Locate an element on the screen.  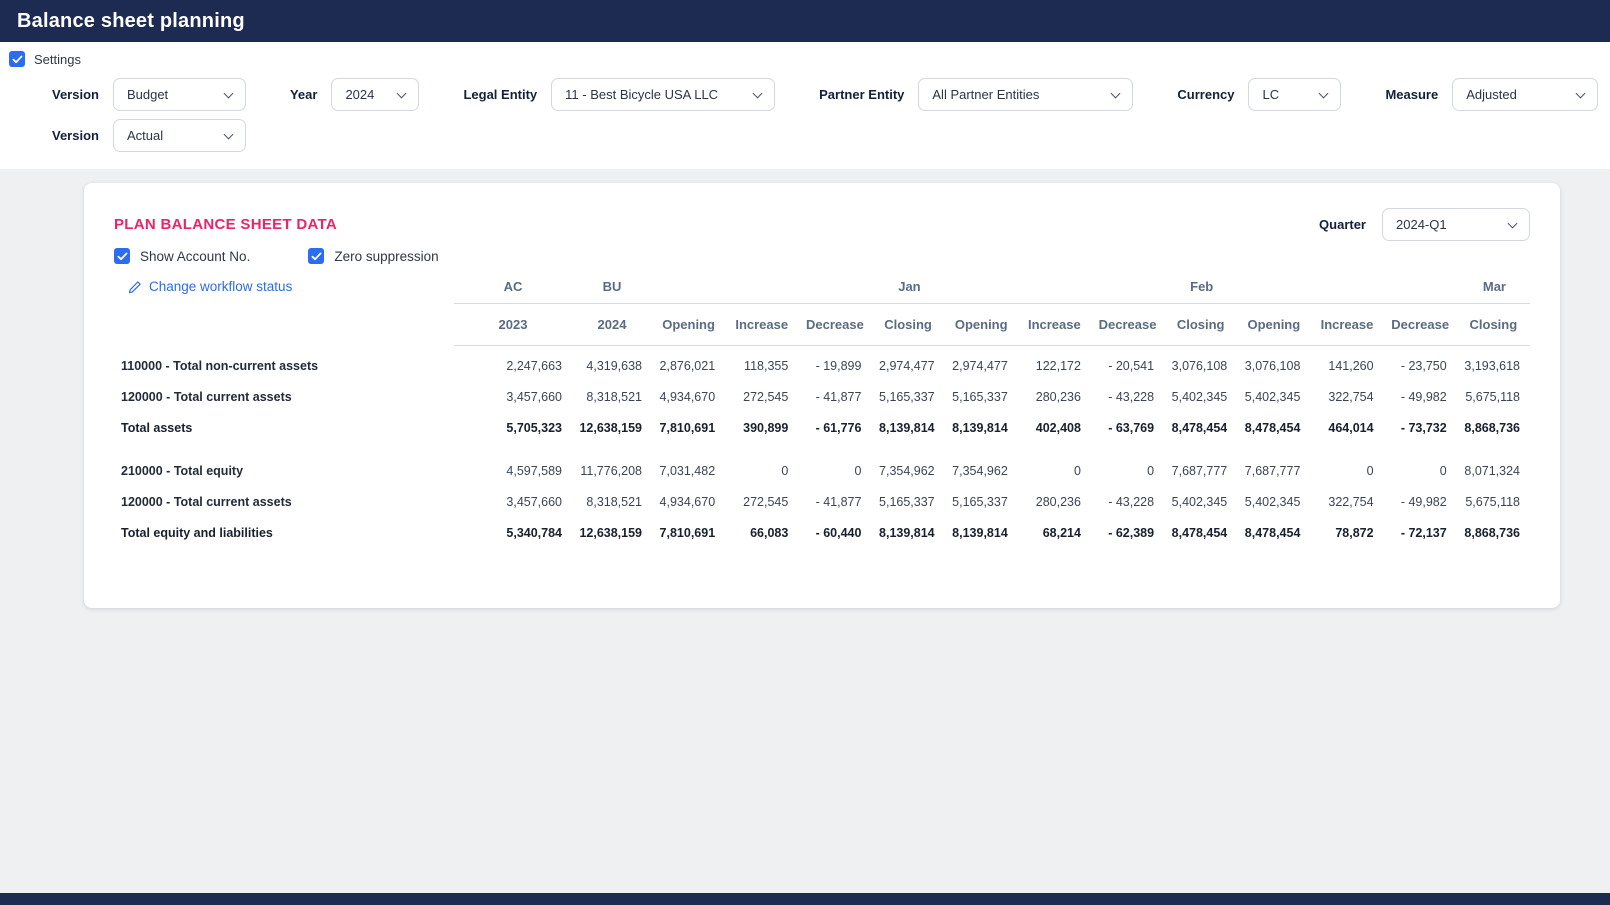
card-title: PLAN BALANCE SHEET DATA is located at coordinates (226, 224).